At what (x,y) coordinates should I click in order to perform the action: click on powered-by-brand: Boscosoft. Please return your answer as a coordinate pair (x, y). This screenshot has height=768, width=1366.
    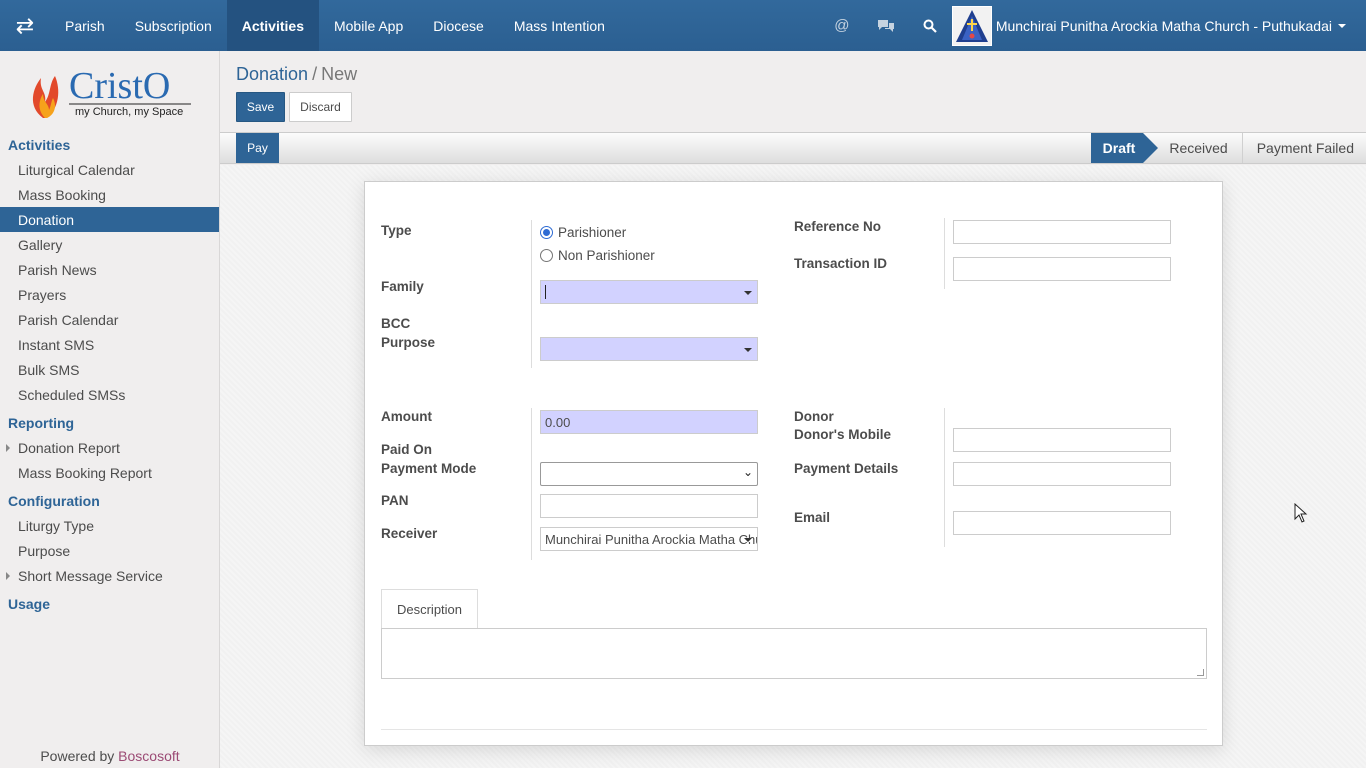
    Looking at the image, I should click on (148, 756).